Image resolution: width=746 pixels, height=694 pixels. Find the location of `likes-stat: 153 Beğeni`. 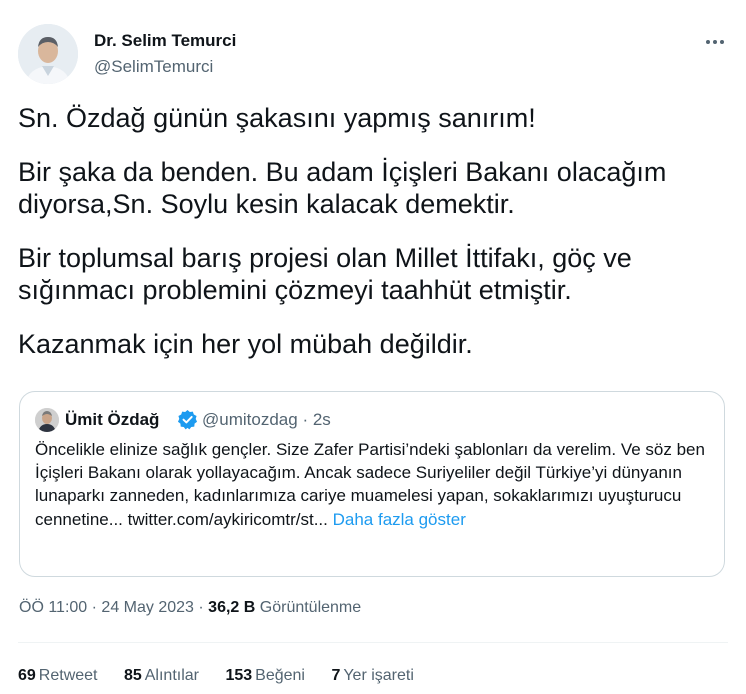

likes-stat: 153 Beğeni is located at coordinates (265, 676).